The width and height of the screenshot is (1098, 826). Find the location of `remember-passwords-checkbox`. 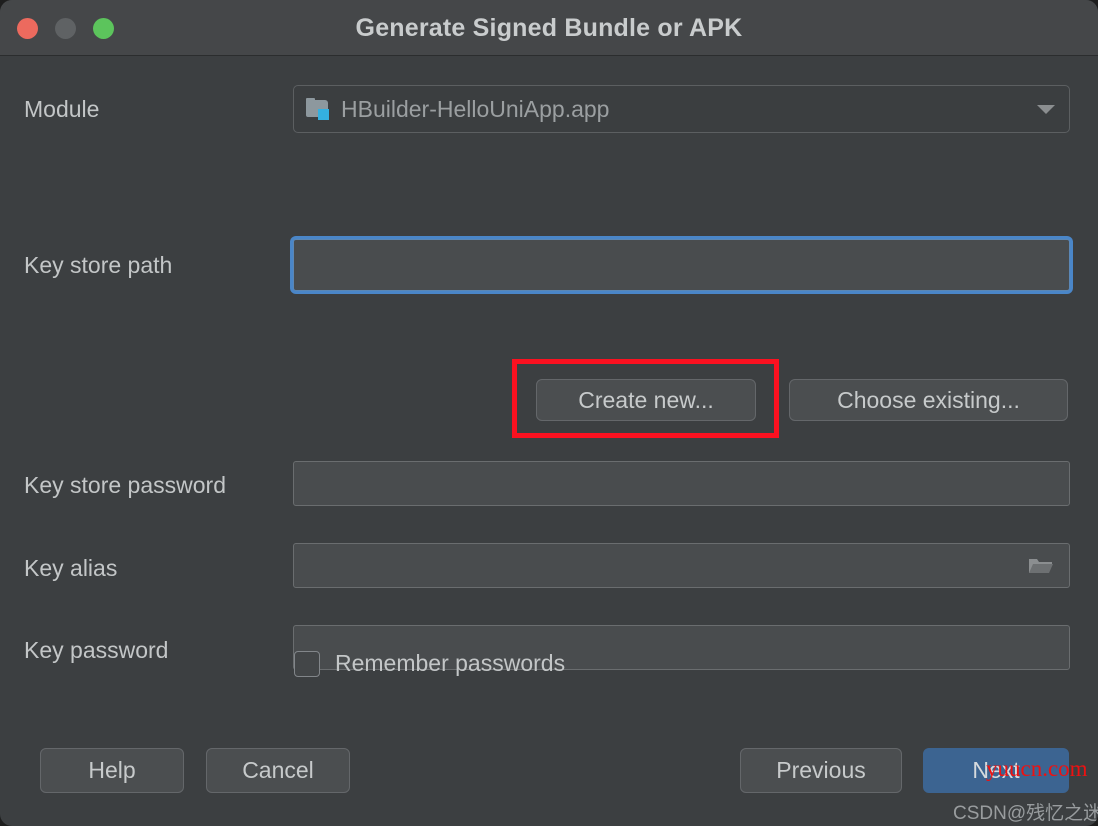

remember-passwords-checkbox is located at coordinates (307, 663).